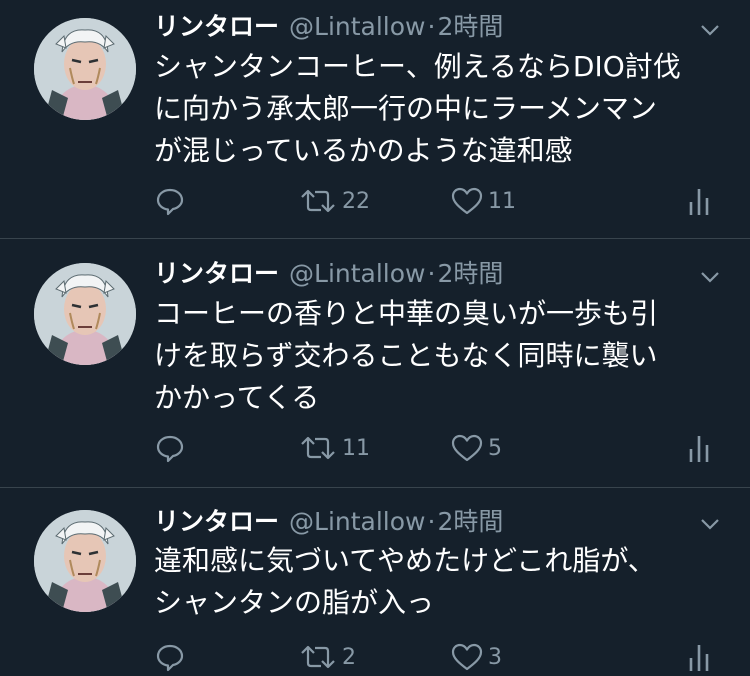  What do you see at coordinates (439, 657) in the screenshot?
I see `action-bar: 2 3` at bounding box center [439, 657].